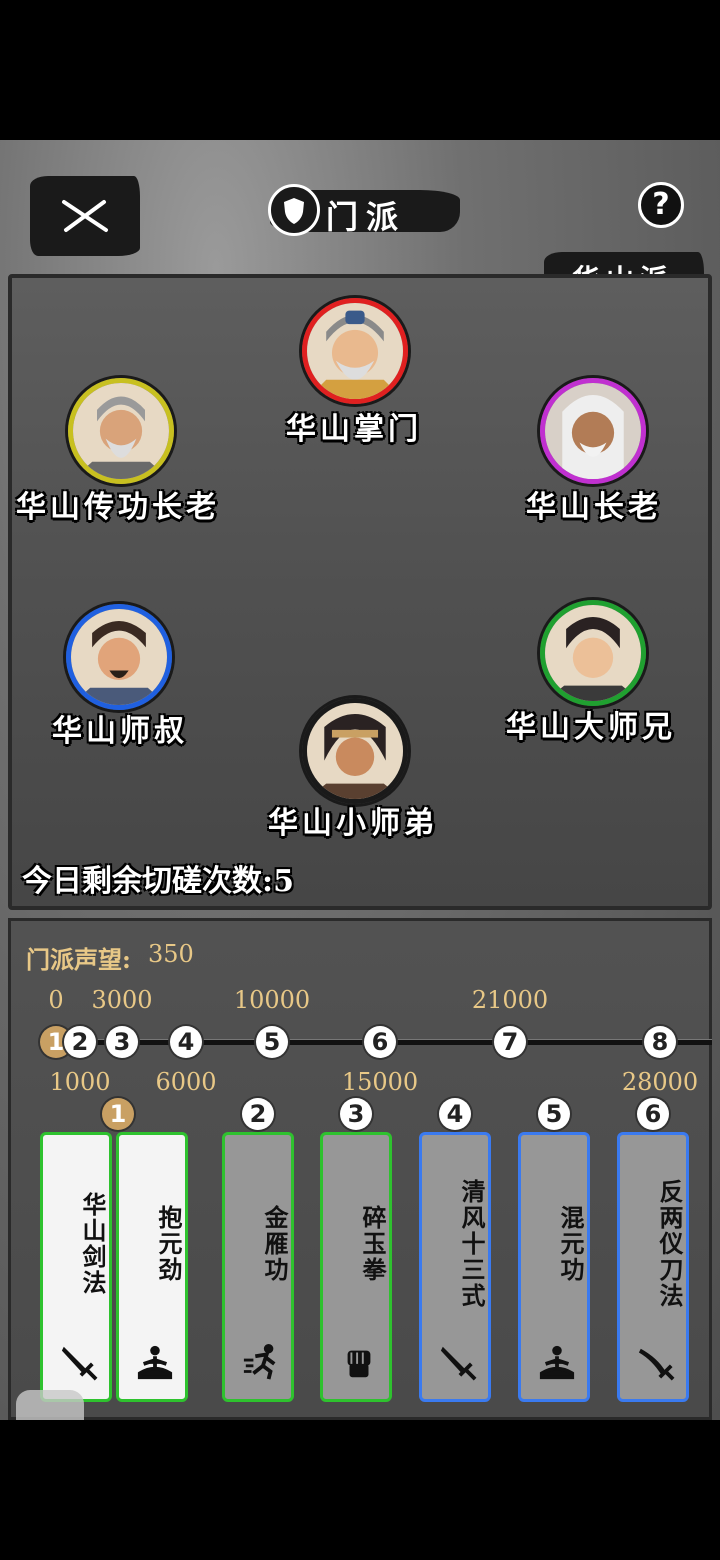 The image size is (720, 1560). Describe the element at coordinates (272, 1042) in the screenshot. I see `track-node: 5` at that location.